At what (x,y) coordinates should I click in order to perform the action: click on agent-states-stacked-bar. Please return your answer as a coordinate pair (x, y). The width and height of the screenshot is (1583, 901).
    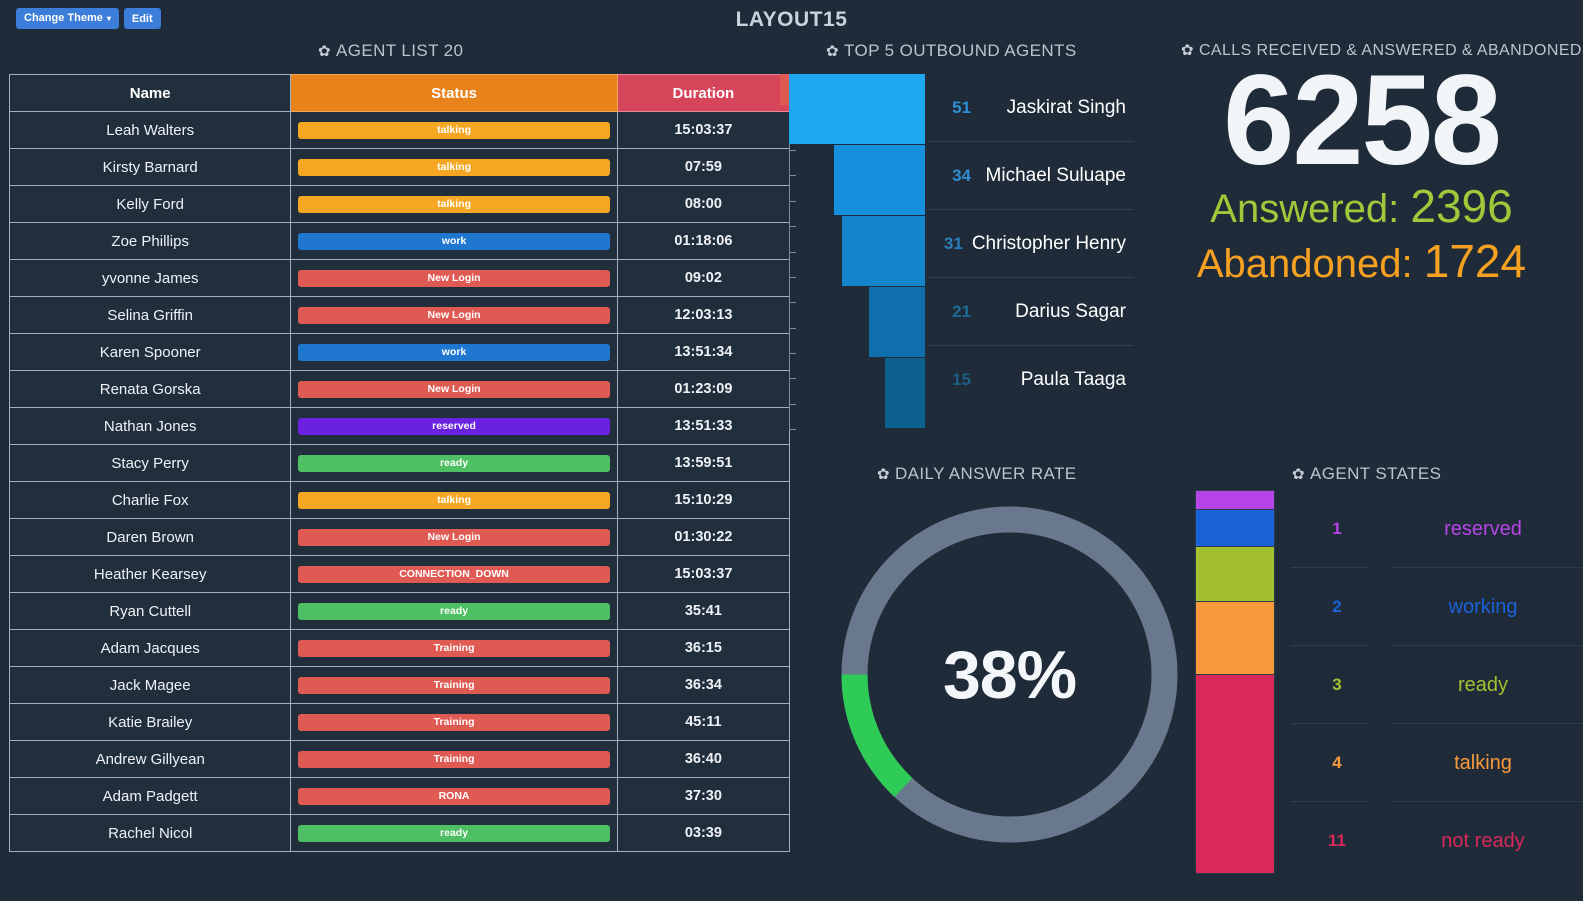
    Looking at the image, I should click on (1235, 682).